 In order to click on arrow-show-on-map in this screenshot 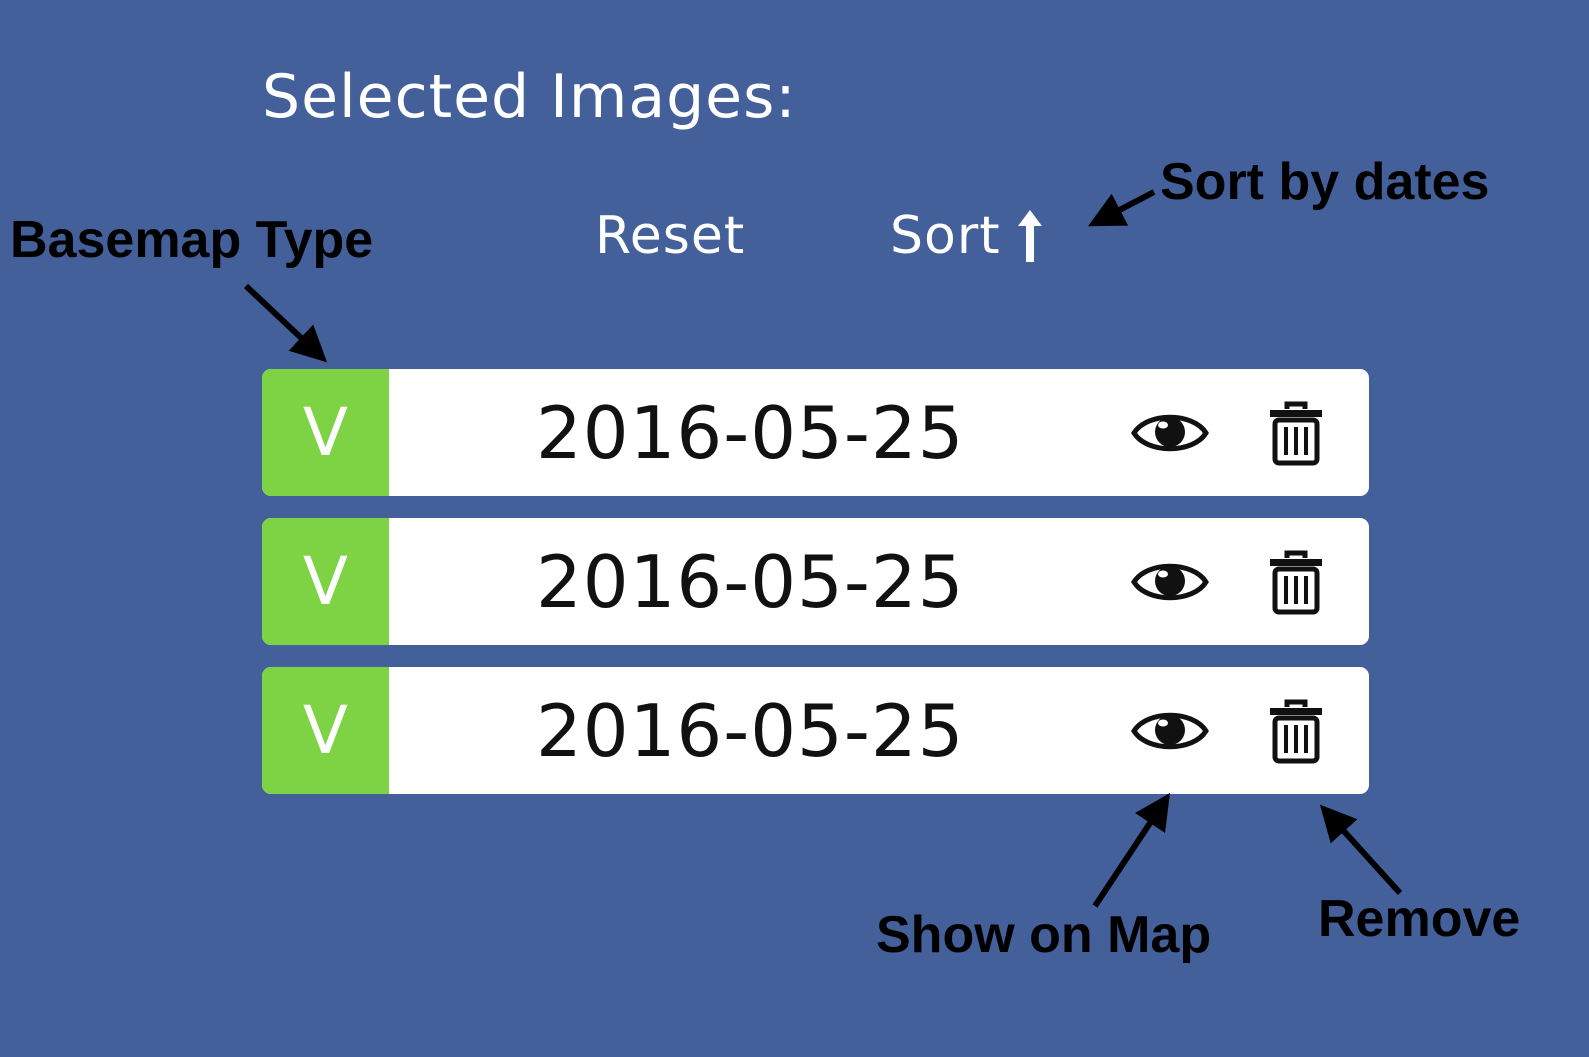, I will do `click(1131, 850)`.